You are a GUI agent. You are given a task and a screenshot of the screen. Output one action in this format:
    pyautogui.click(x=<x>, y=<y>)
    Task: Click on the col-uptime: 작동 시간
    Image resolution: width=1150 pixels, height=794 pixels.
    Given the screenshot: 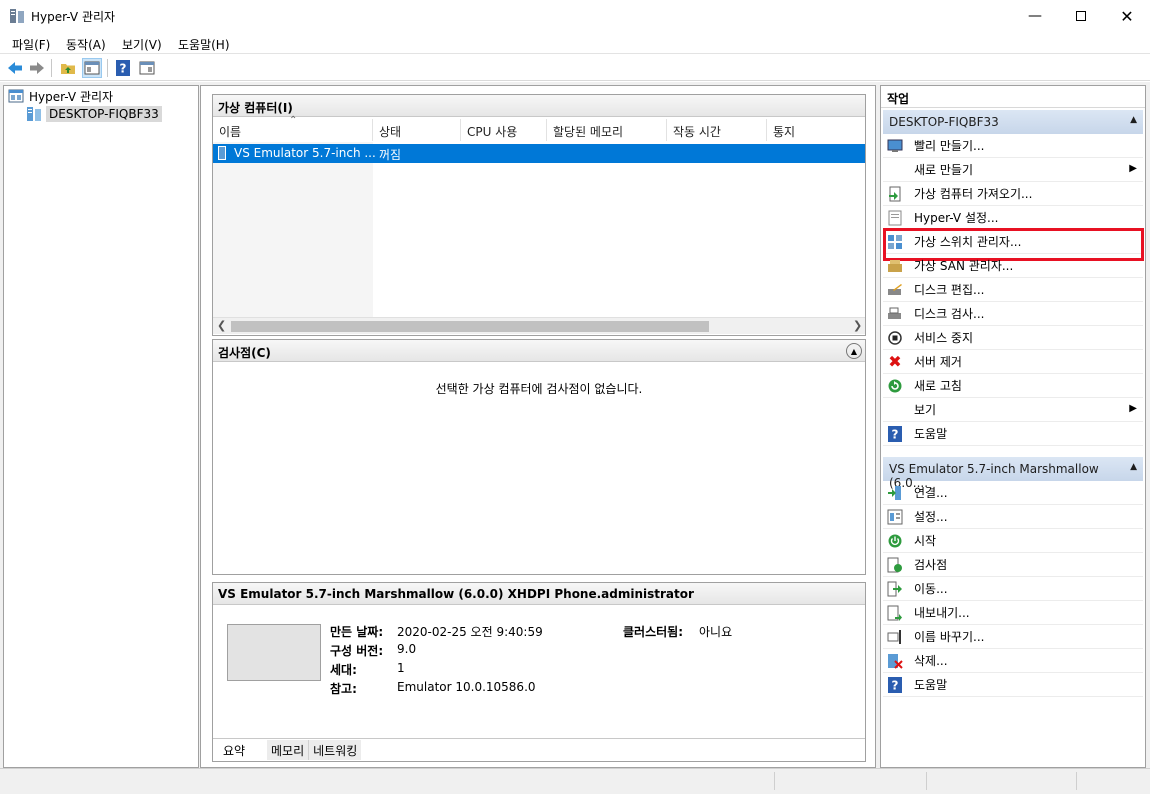 What is the action you would take?
    pyautogui.click(x=717, y=130)
    